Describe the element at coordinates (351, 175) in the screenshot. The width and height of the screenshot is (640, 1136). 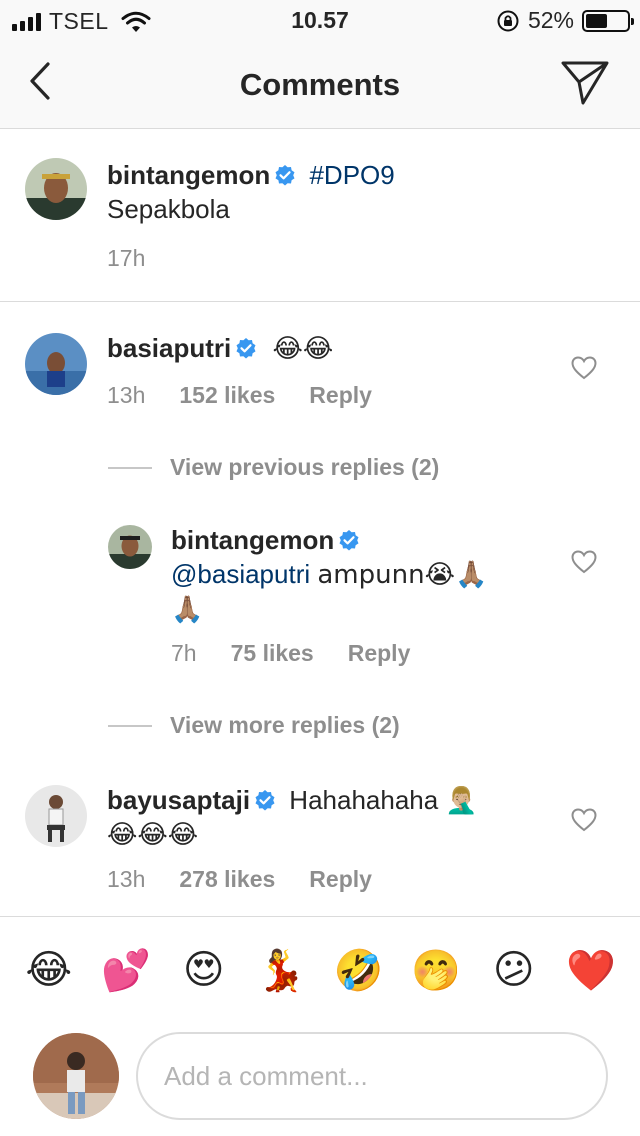
I see `caption-hashtag: #DPO9` at that location.